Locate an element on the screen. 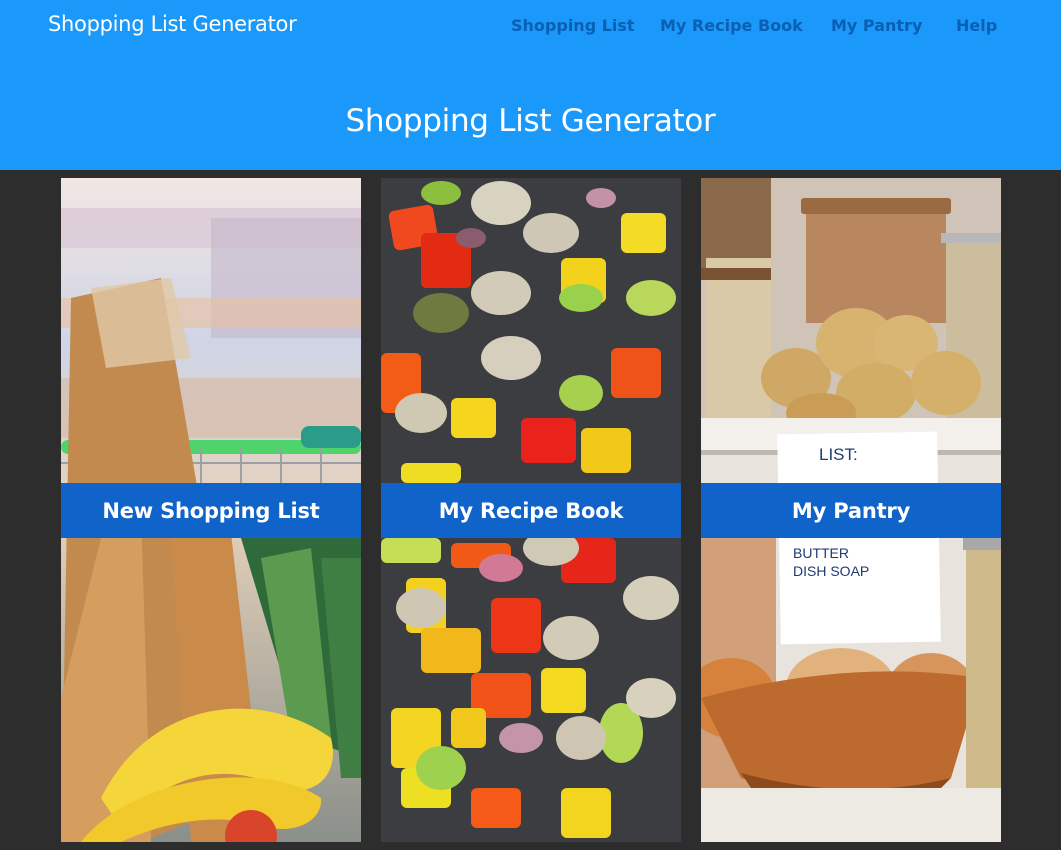 Image resolution: width=1061 pixels, height=850 pixels. card-label-my-recipe-book: My Recipe Book is located at coordinates (531, 510).